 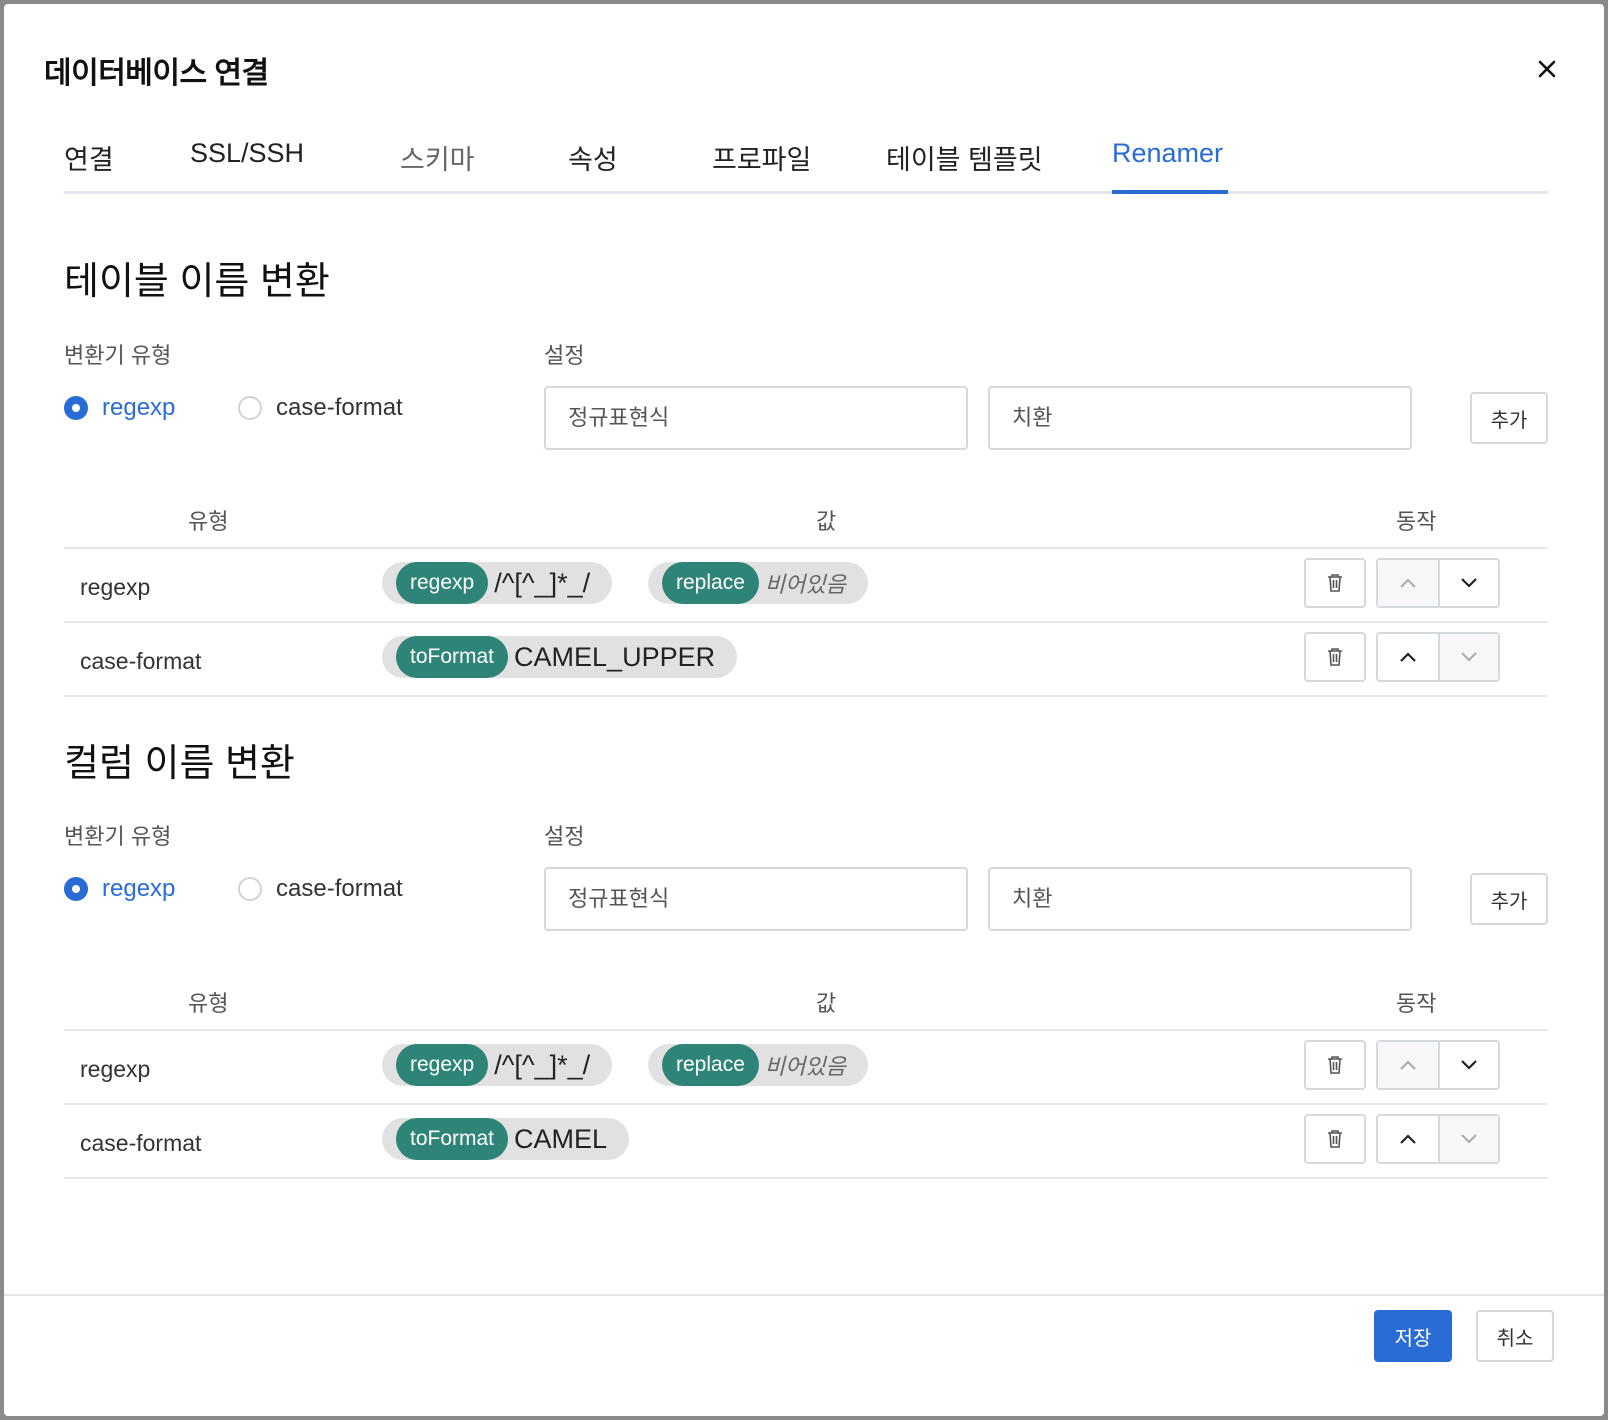 What do you see at coordinates (1170, 192) in the screenshot?
I see `active-tab-indicator` at bounding box center [1170, 192].